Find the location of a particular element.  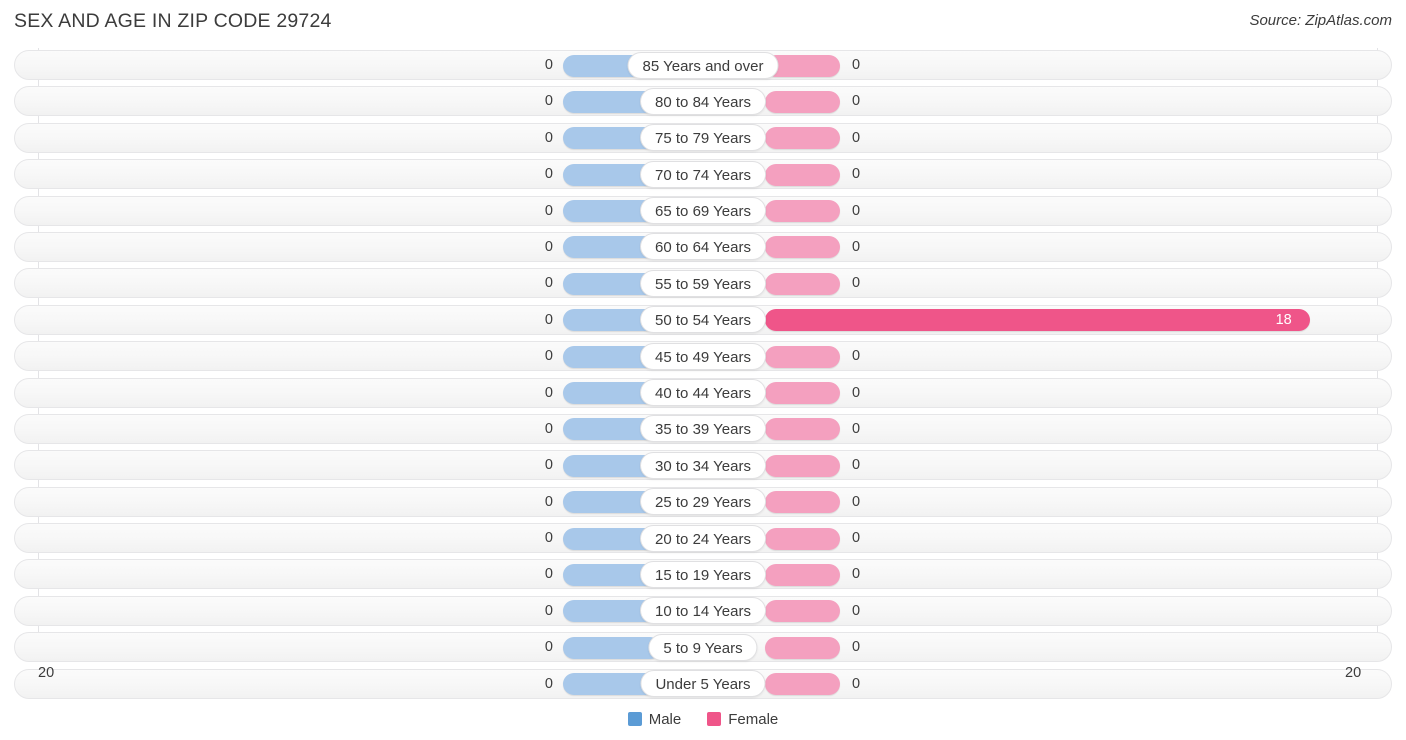

age-group-label: 80 to 84 Years is located at coordinates (703, 101).